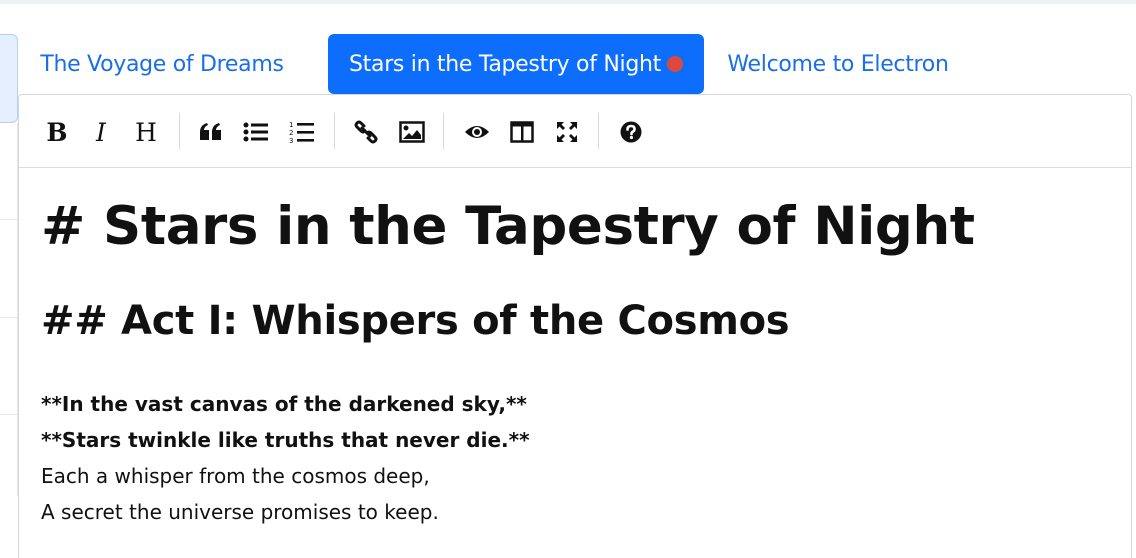 The width and height of the screenshot is (1136, 558). I want to click on fullscreen-icon, so click(567, 132).